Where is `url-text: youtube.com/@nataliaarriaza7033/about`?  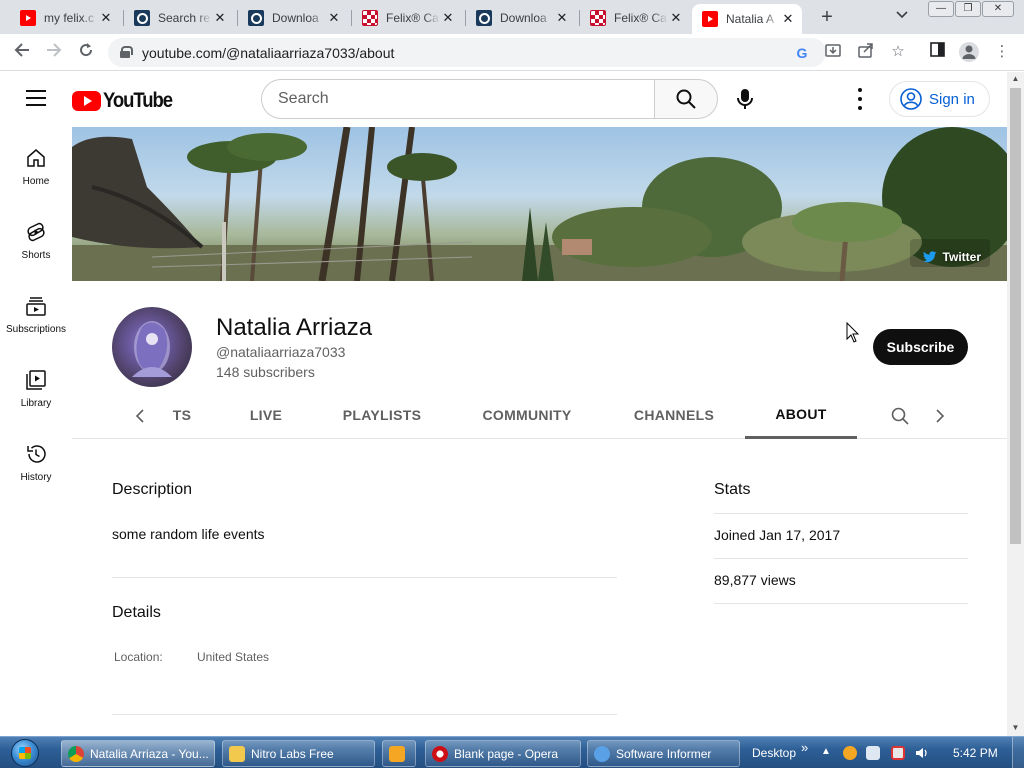
url-text: youtube.com/@nataliaarriaza7033/about is located at coordinates (268, 53).